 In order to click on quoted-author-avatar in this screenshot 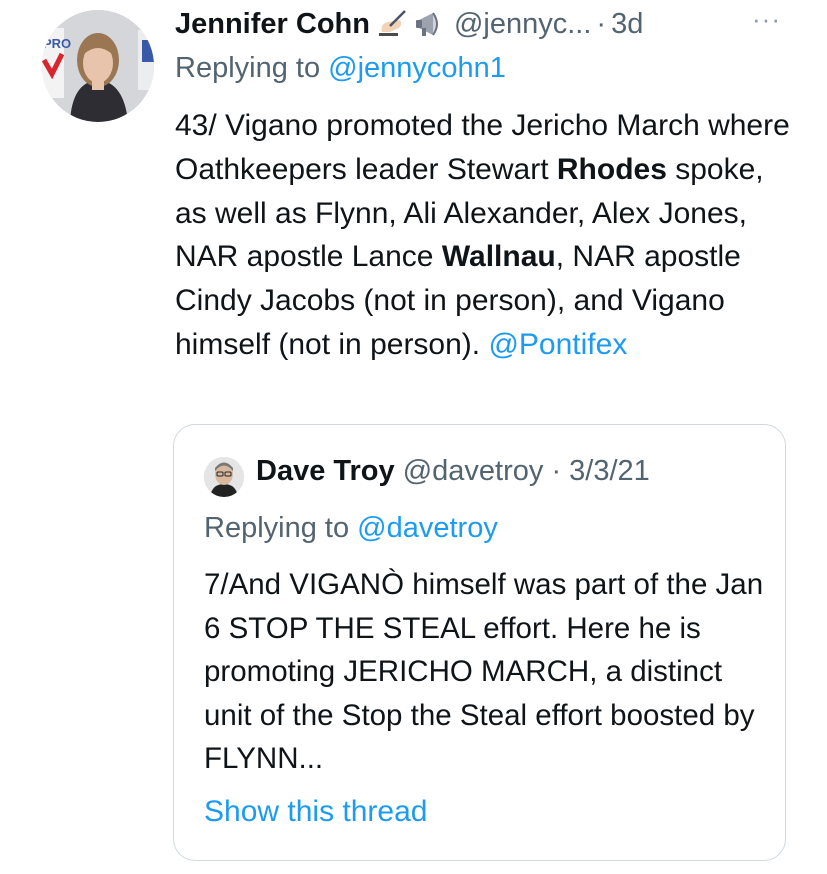, I will do `click(224, 477)`.